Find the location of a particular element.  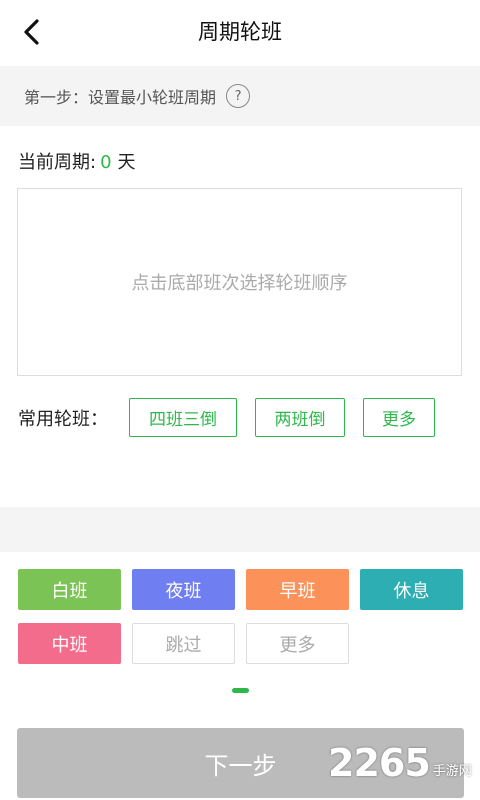

current-period-label: 当前周期: is located at coordinates (57, 162).